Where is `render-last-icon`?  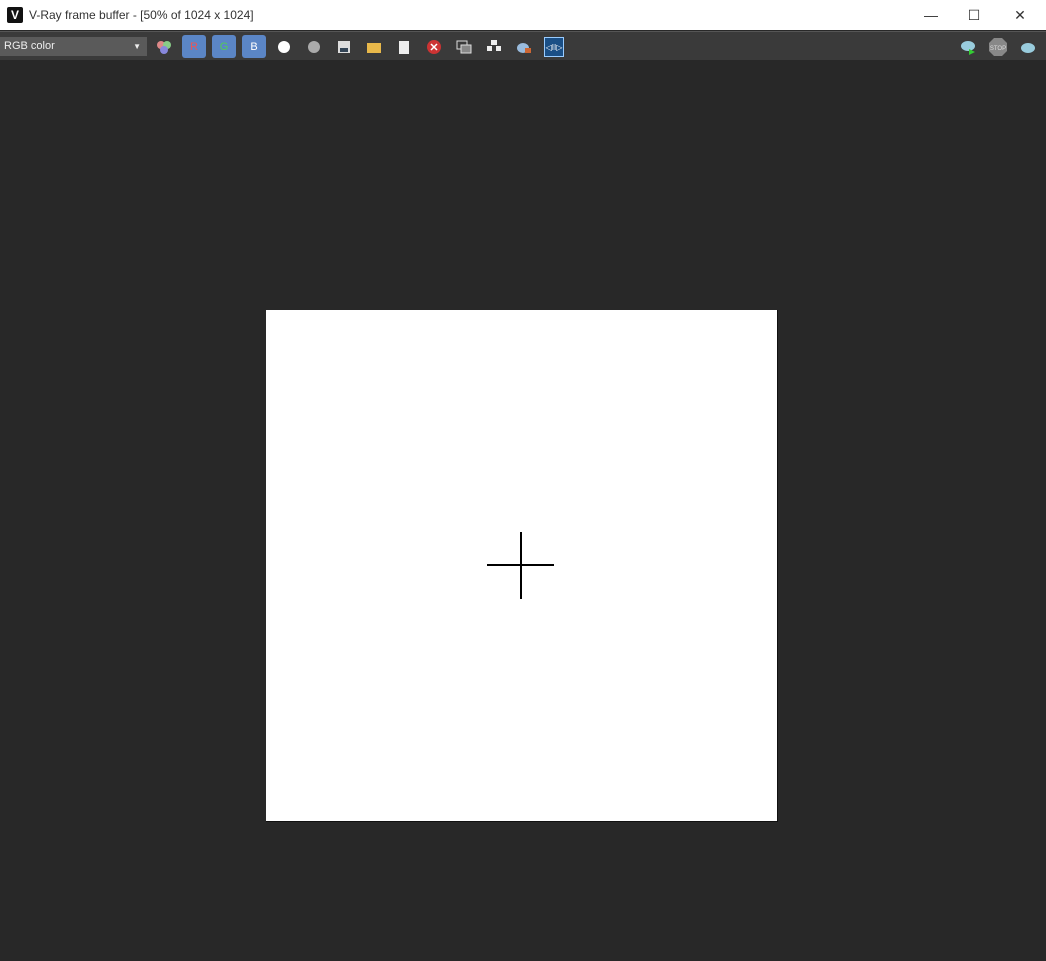
render-last-icon is located at coordinates (524, 47).